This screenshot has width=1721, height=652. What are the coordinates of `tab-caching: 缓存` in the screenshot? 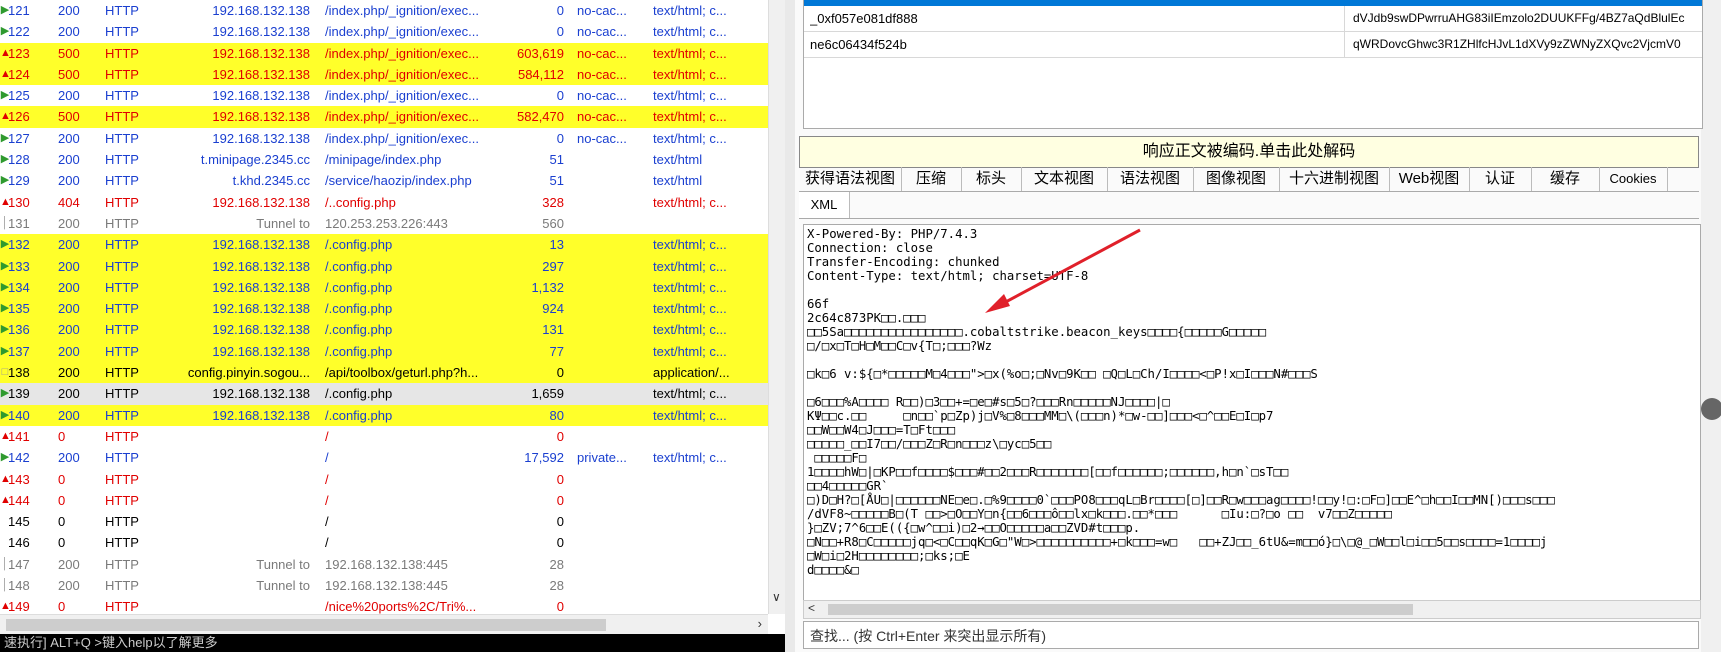 It's located at (1565, 179).